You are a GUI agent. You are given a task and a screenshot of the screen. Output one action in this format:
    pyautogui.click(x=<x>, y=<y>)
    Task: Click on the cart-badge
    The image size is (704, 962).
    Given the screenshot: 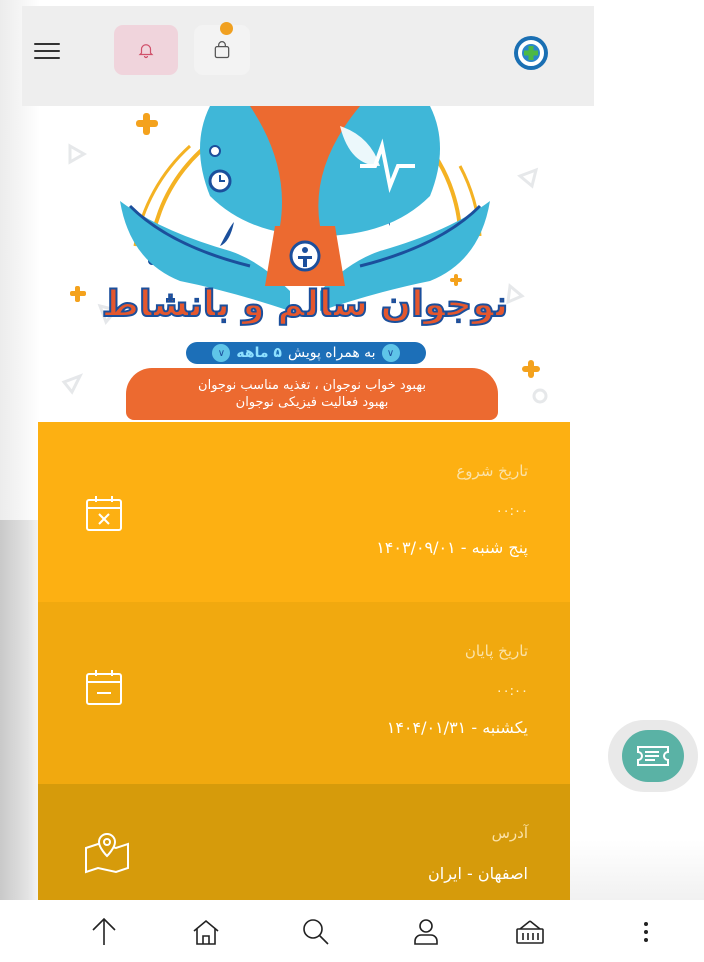 What is the action you would take?
    pyautogui.click(x=226, y=28)
    